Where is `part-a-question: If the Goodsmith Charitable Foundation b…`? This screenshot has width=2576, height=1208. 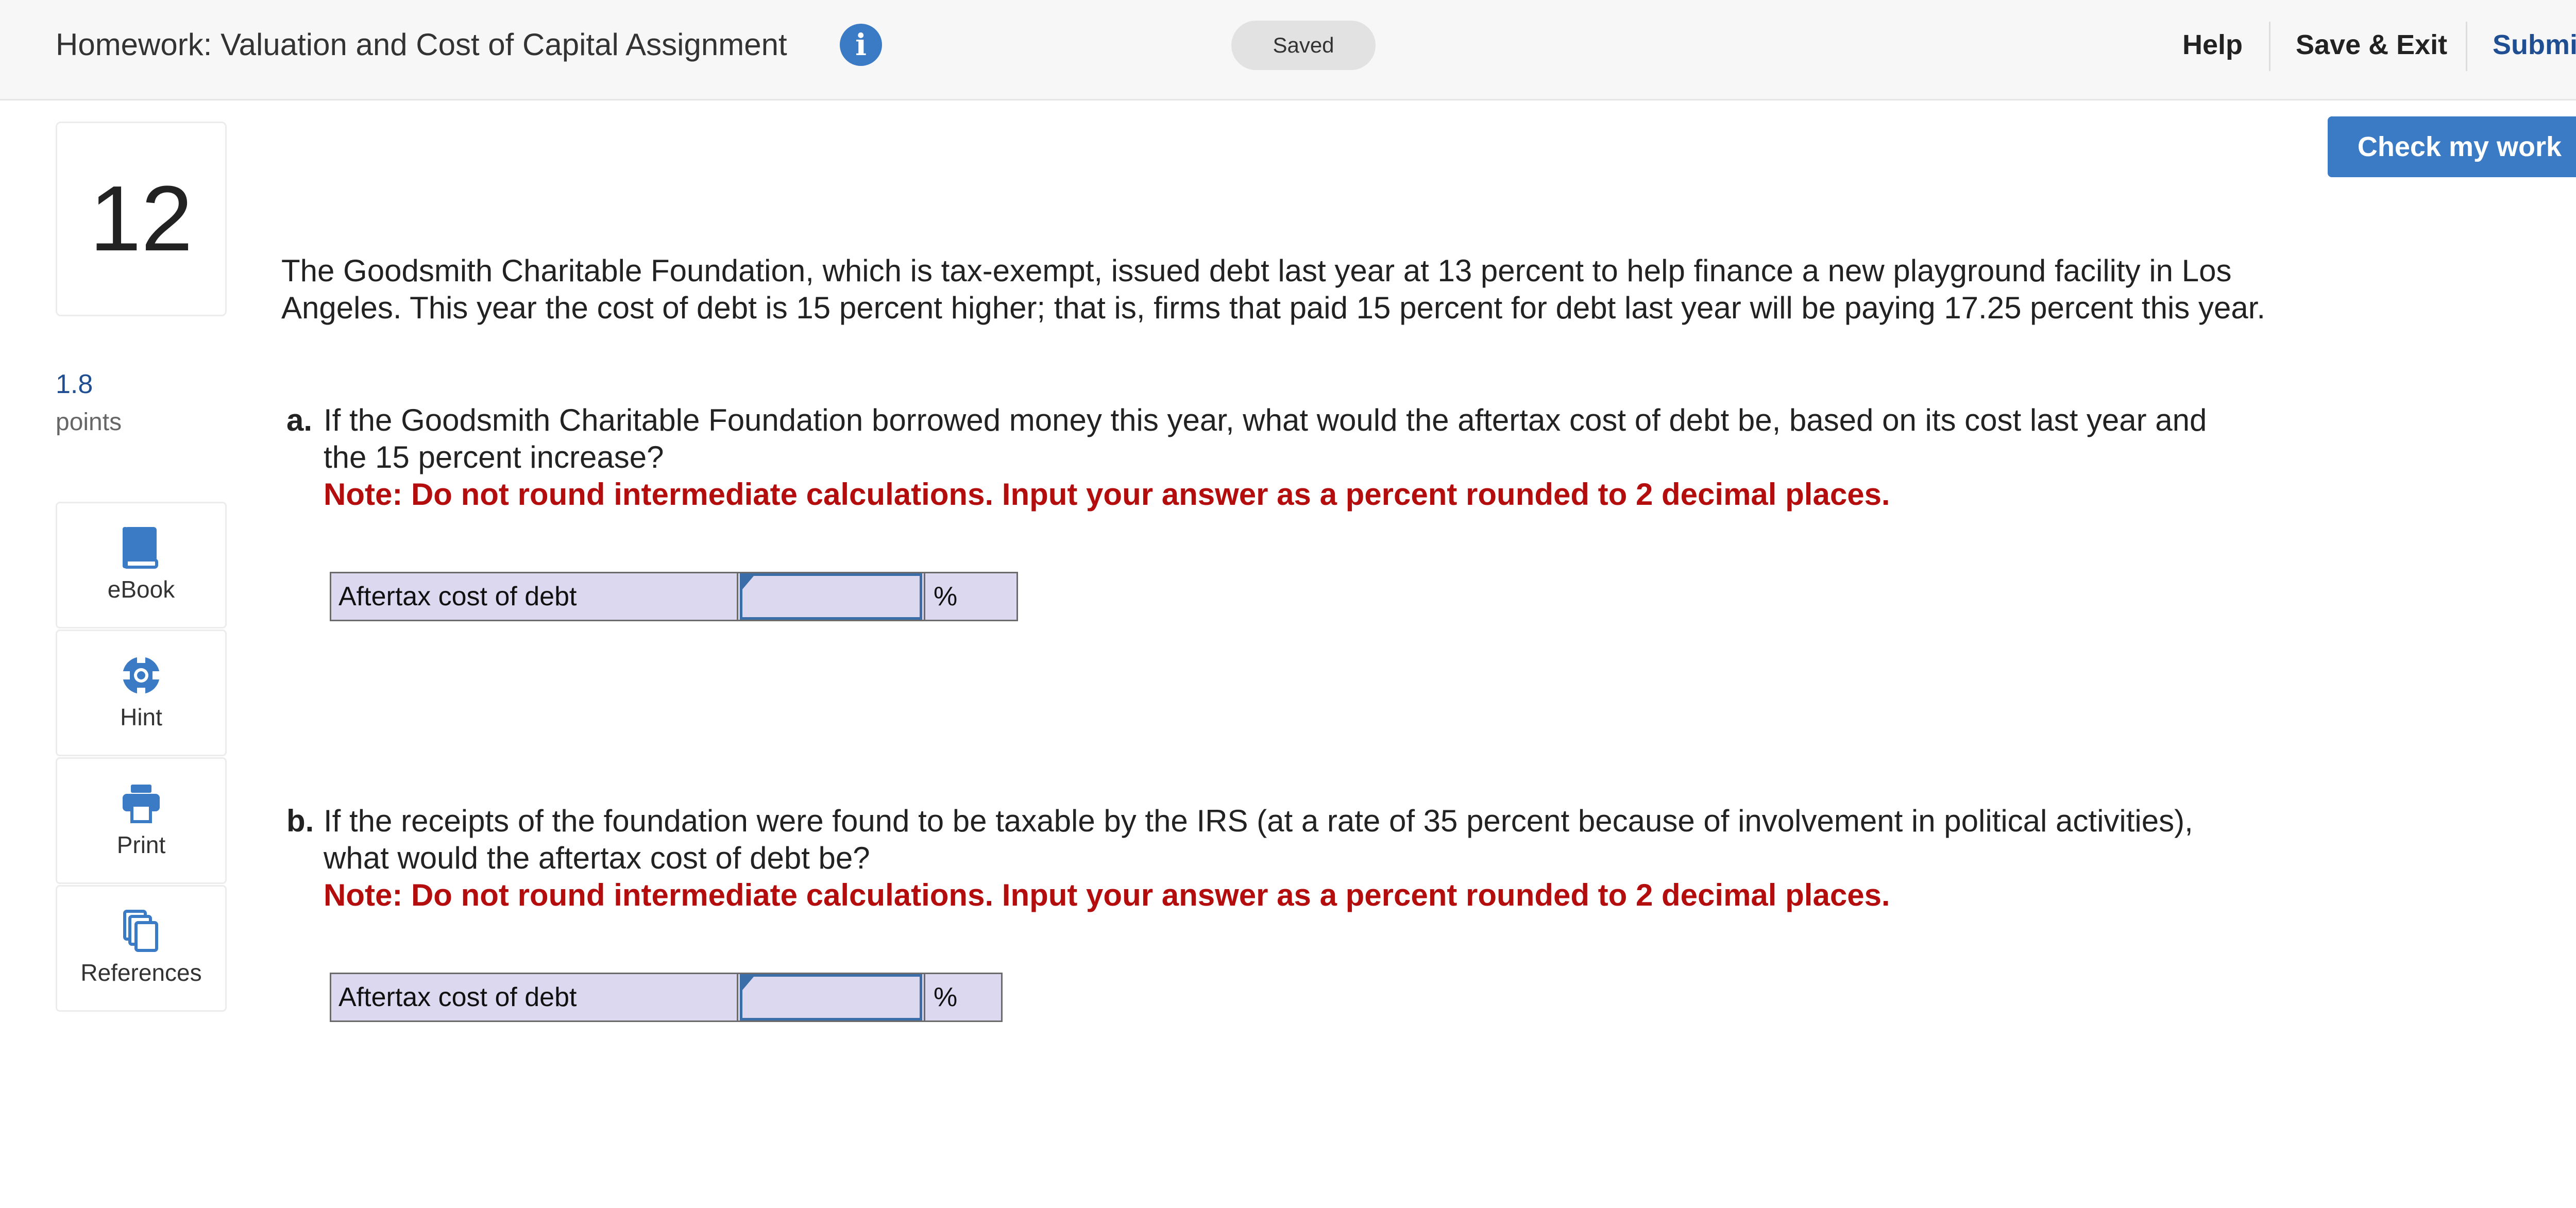
part-a-question: If the Goodsmith Charitable Foundation b… is located at coordinates (1265, 438).